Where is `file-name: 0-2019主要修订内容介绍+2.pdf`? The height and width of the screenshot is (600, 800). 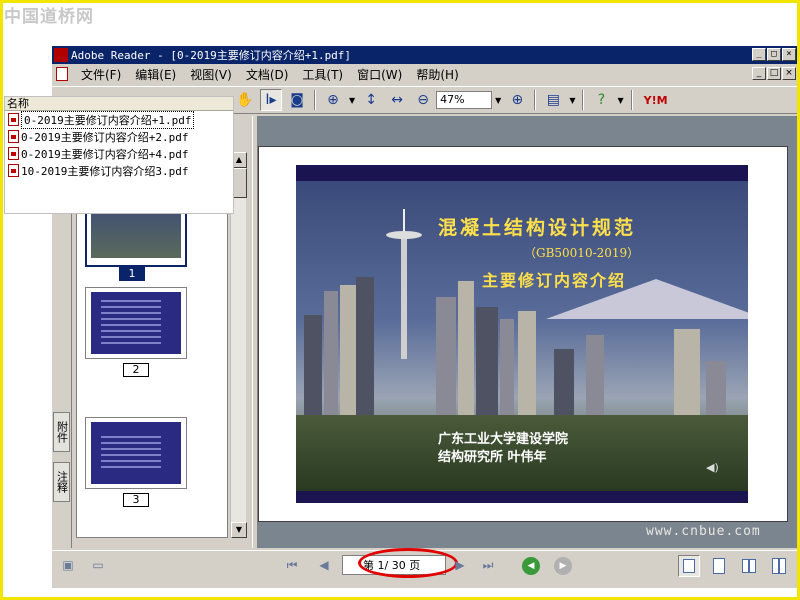 file-name: 0-2019主要修订内容介绍+2.pdf is located at coordinates (105, 137).